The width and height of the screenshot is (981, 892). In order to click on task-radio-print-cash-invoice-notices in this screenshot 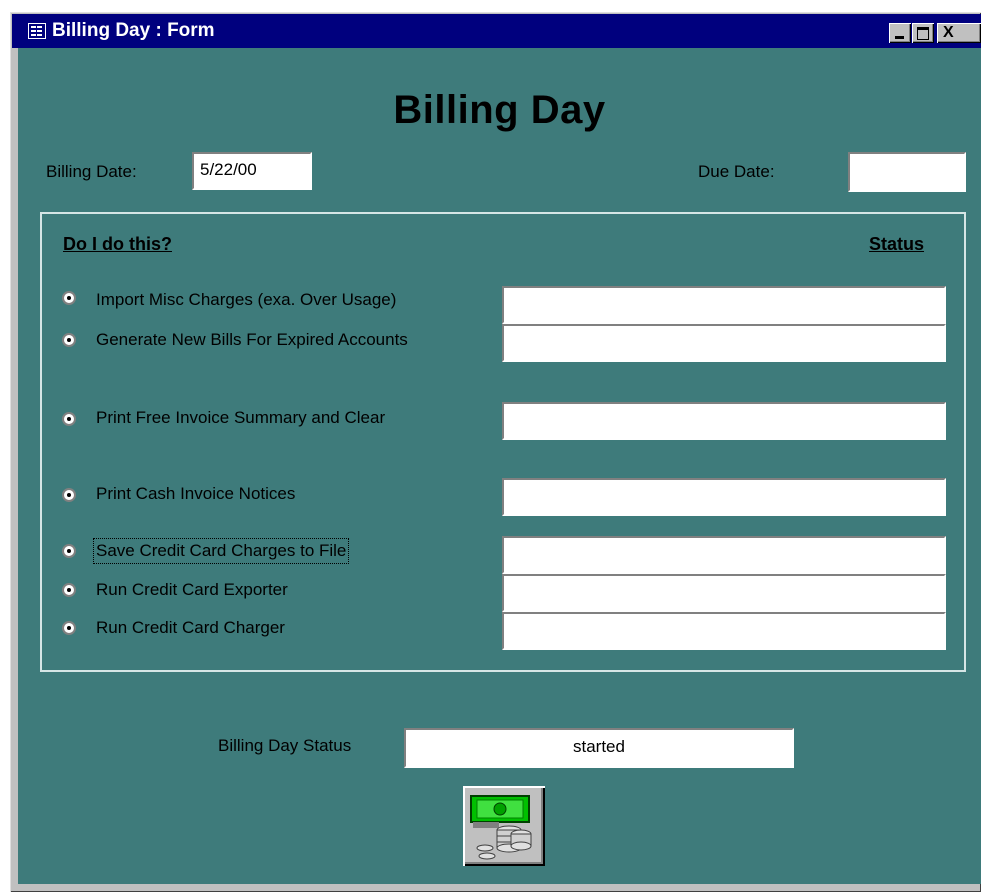, I will do `click(69, 495)`.